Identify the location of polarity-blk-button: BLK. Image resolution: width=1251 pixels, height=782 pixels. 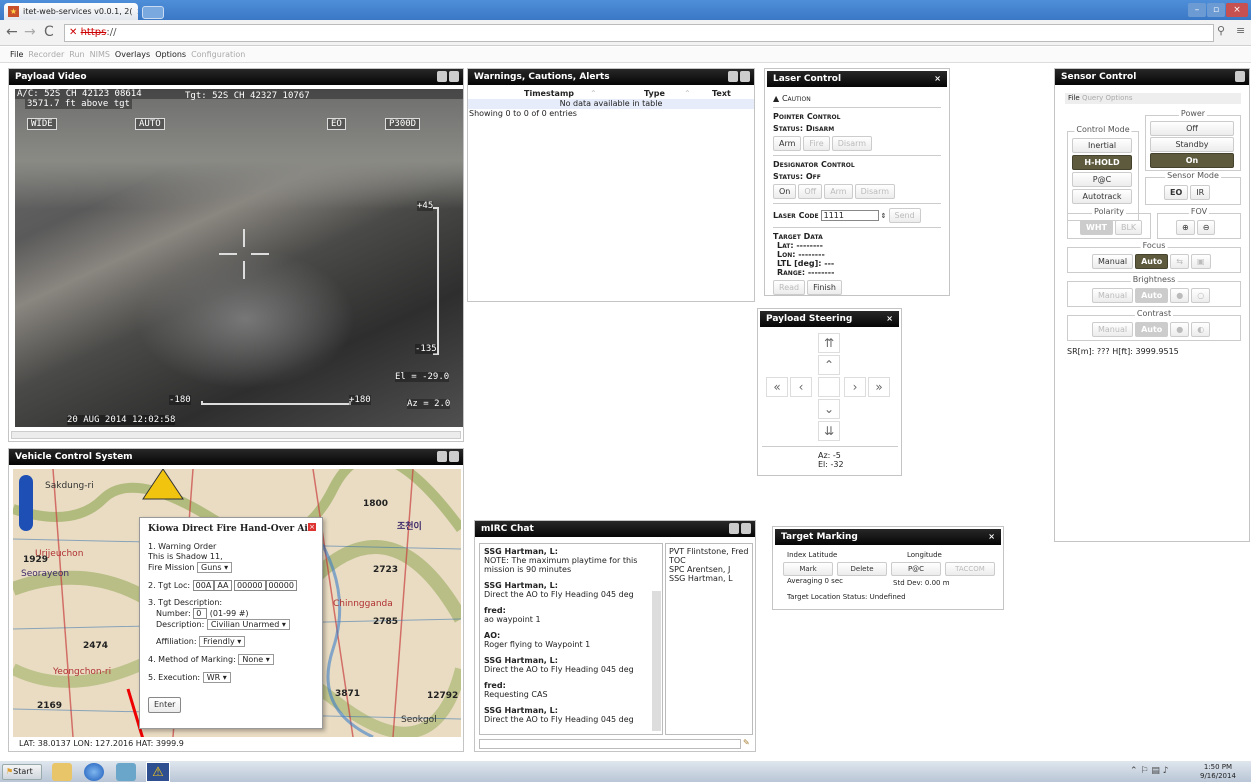
(1128, 227).